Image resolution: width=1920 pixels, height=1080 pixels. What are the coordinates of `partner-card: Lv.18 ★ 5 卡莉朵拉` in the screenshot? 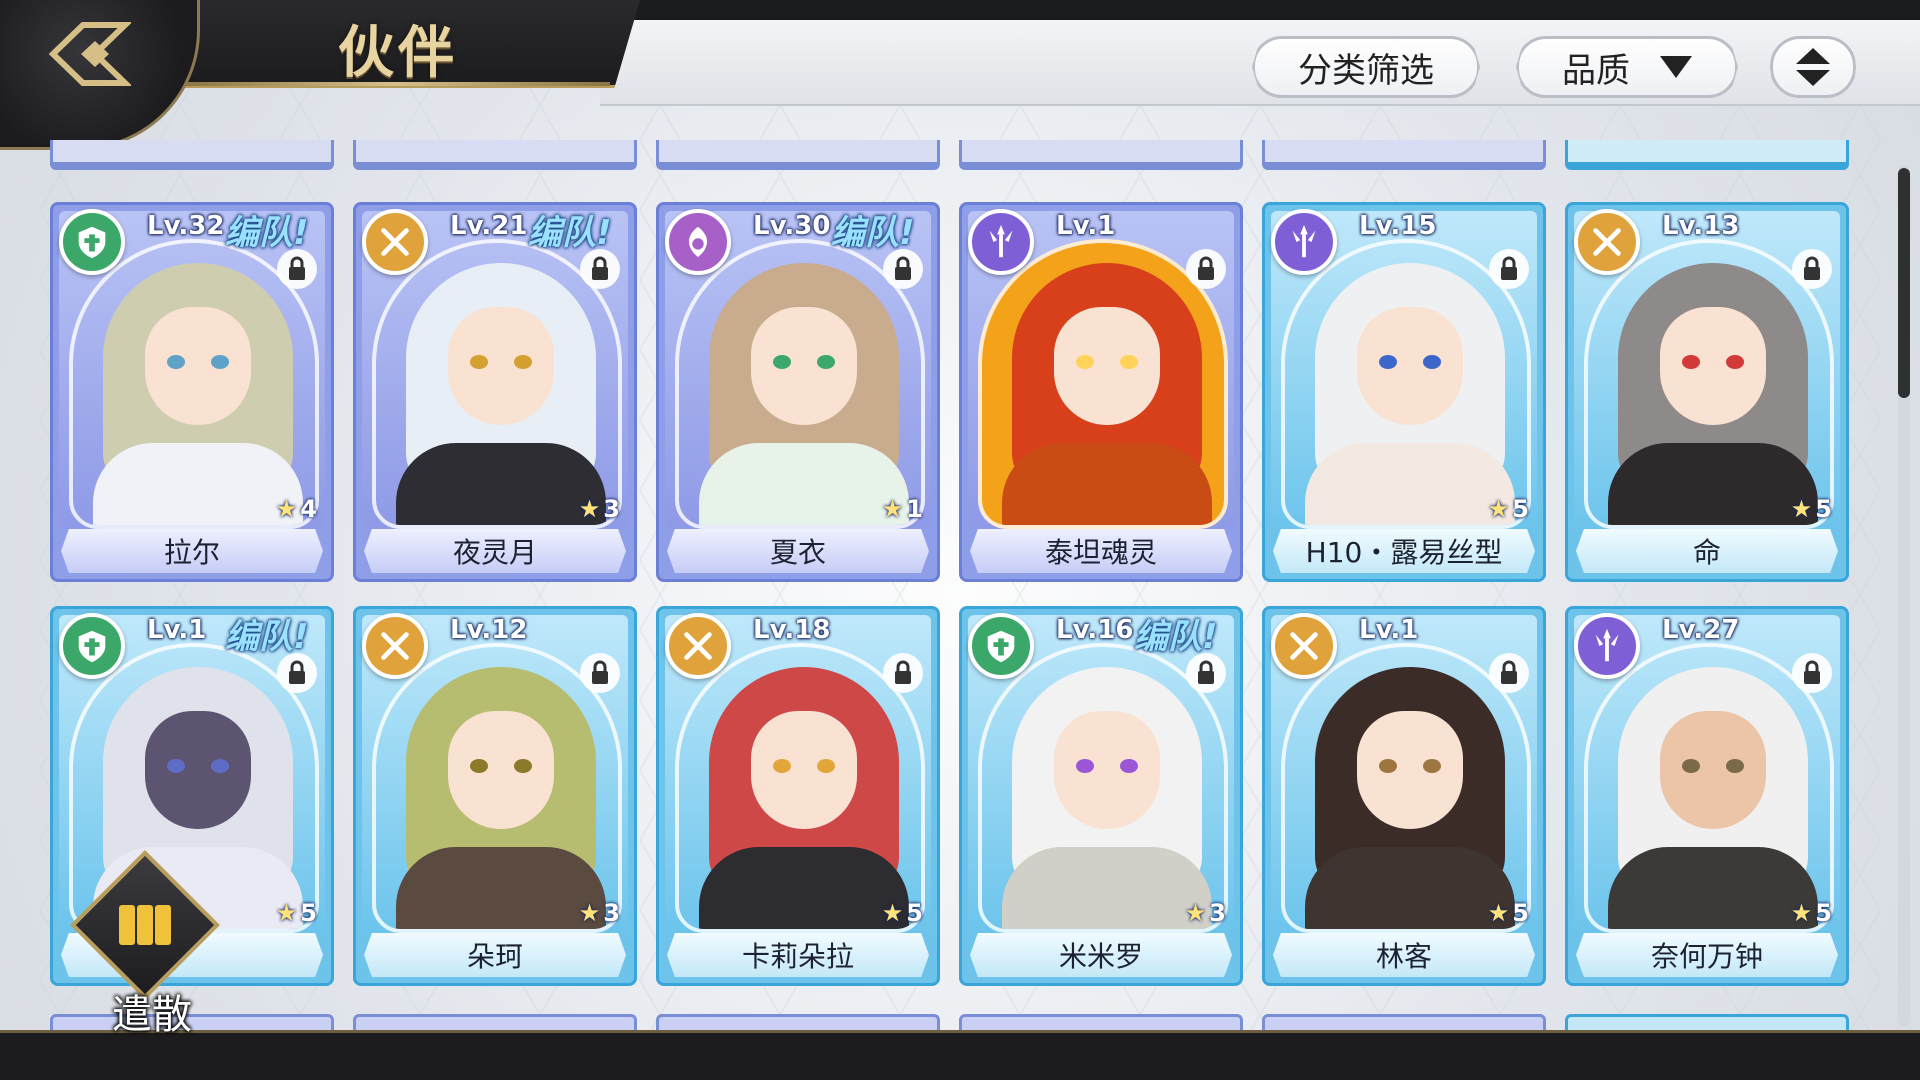 It's located at (798, 796).